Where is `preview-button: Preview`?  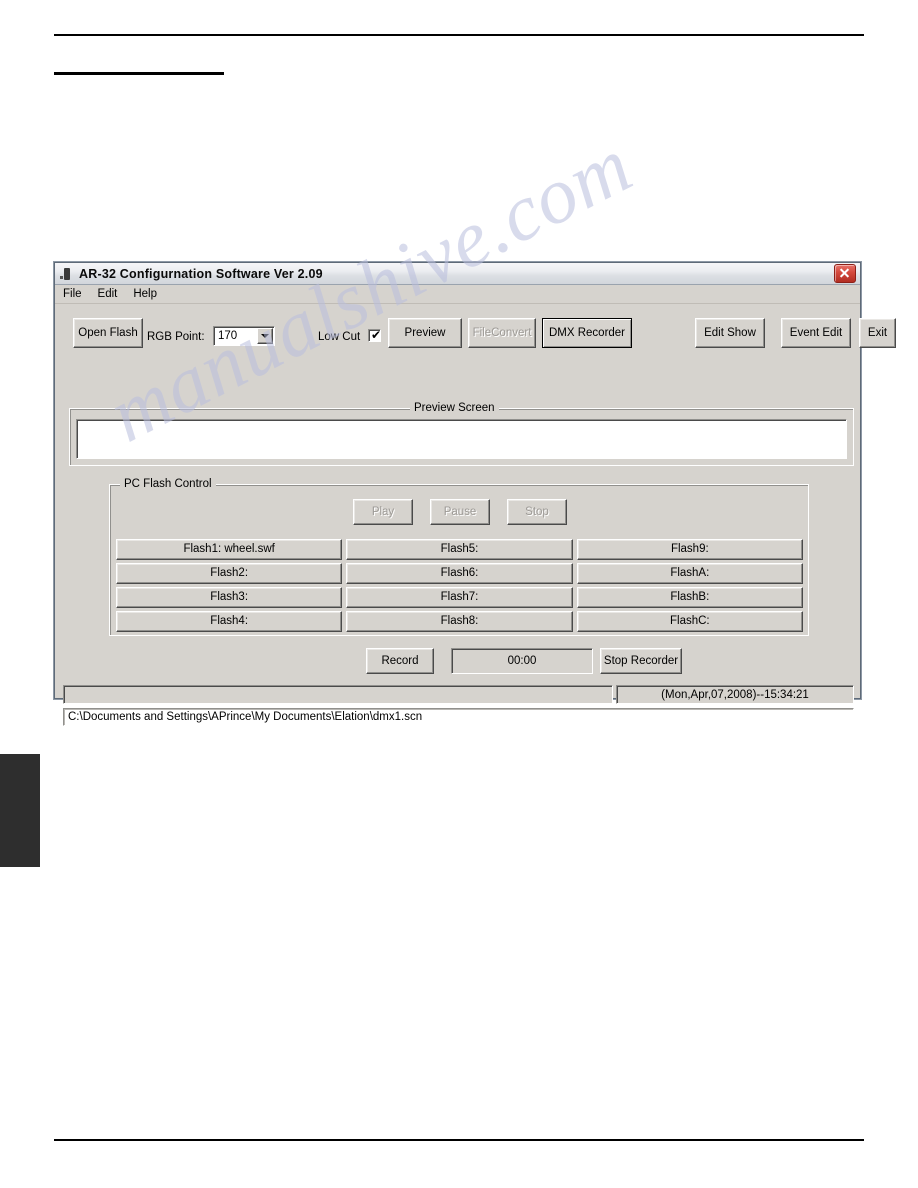 preview-button: Preview is located at coordinates (425, 333).